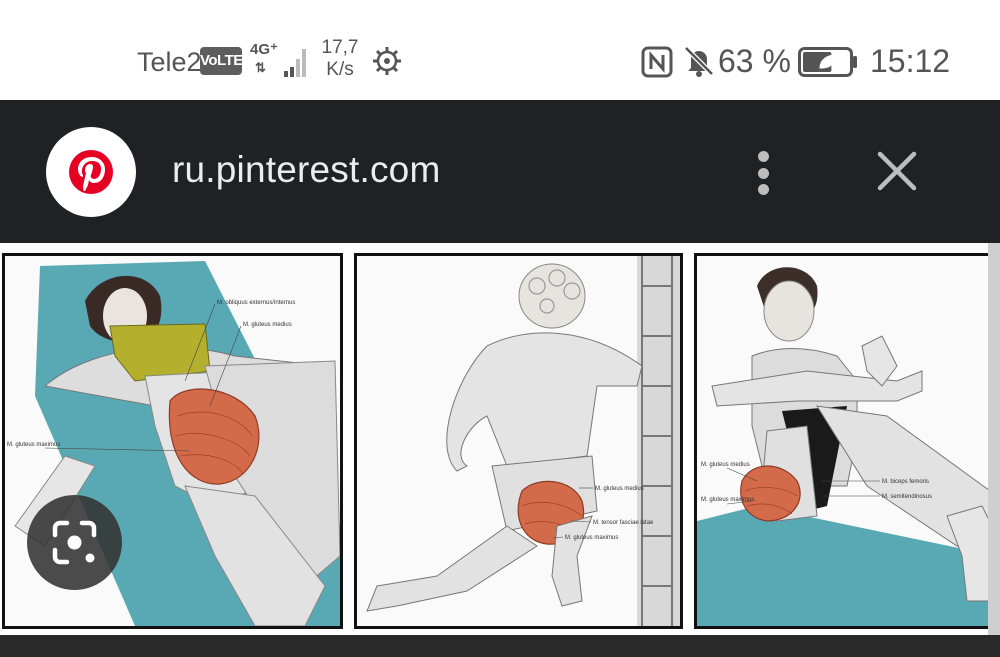 This screenshot has width=1000, height=657. What do you see at coordinates (827, 62) in the screenshot?
I see `battery-icon` at bounding box center [827, 62].